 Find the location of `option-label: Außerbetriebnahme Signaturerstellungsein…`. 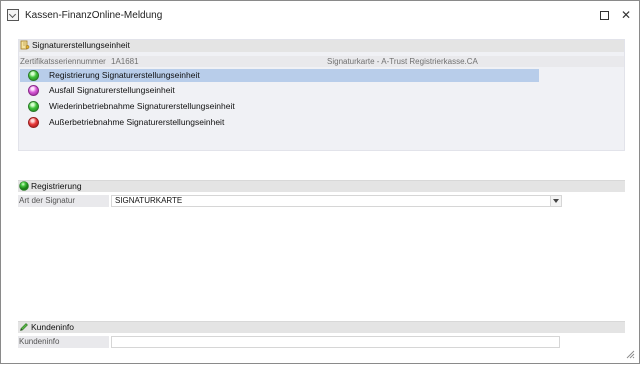

option-label: Außerbetriebnahme Signaturerstellungsein… is located at coordinates (137, 122).